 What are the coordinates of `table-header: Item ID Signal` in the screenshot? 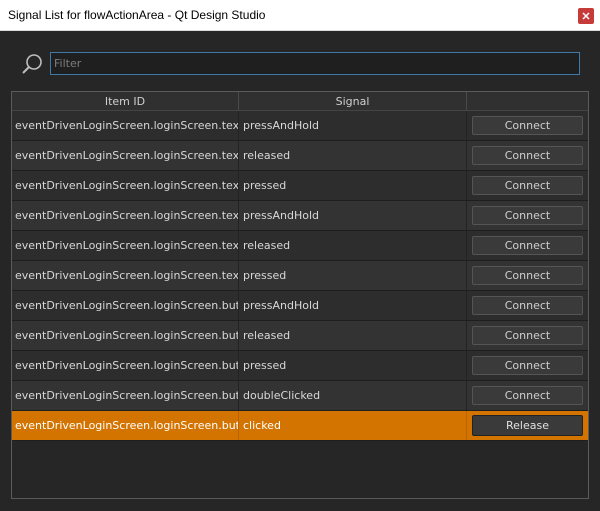 It's located at (300, 101).